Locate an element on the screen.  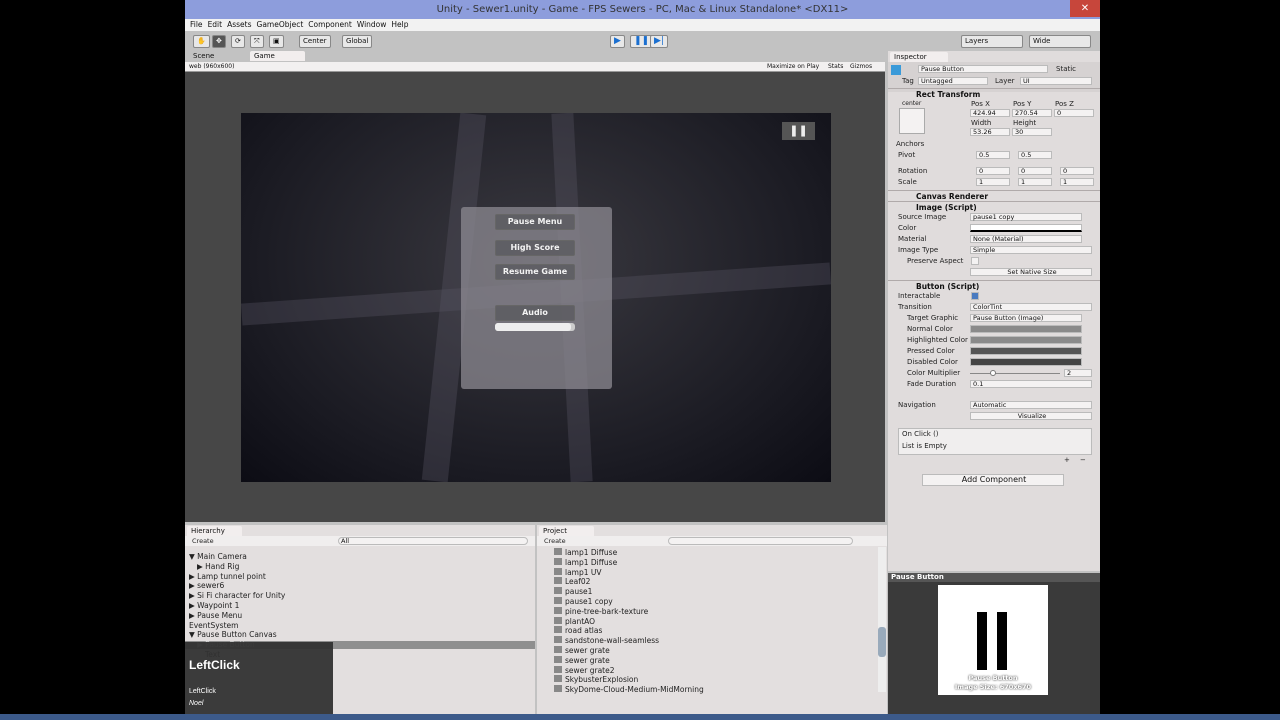
pos-x-field: 424.94 is located at coordinates (990, 113).